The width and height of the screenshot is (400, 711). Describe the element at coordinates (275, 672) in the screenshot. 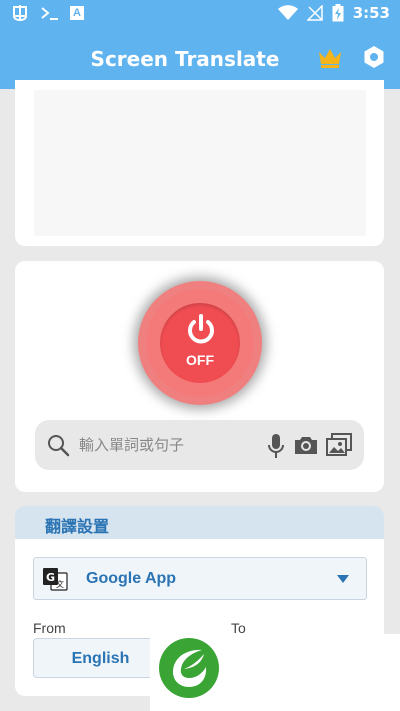

I see `logo-overlay` at that location.